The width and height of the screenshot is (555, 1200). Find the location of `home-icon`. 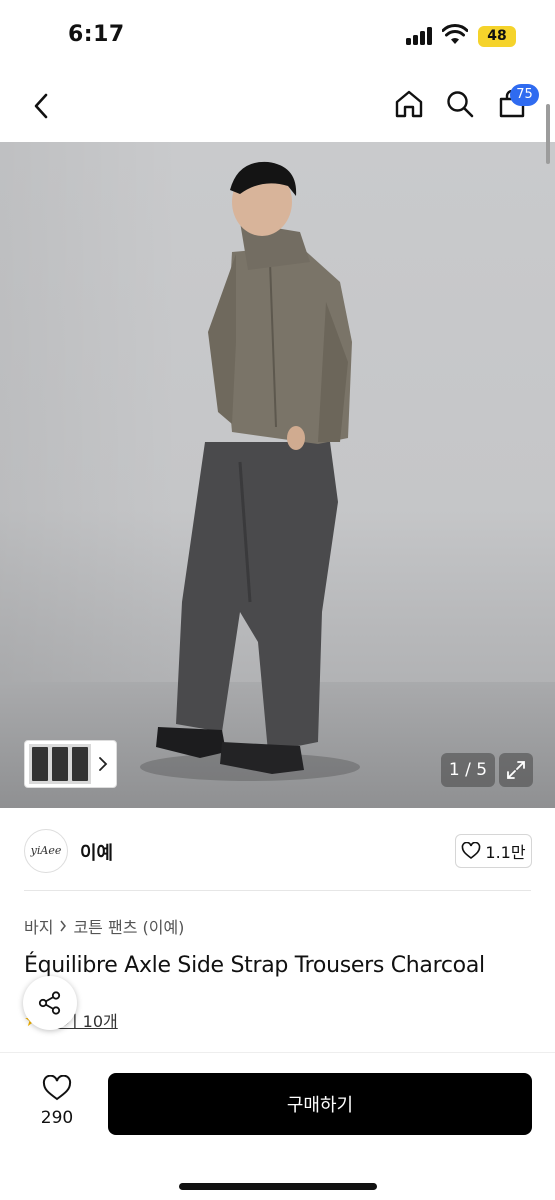

home-icon is located at coordinates (409, 104).